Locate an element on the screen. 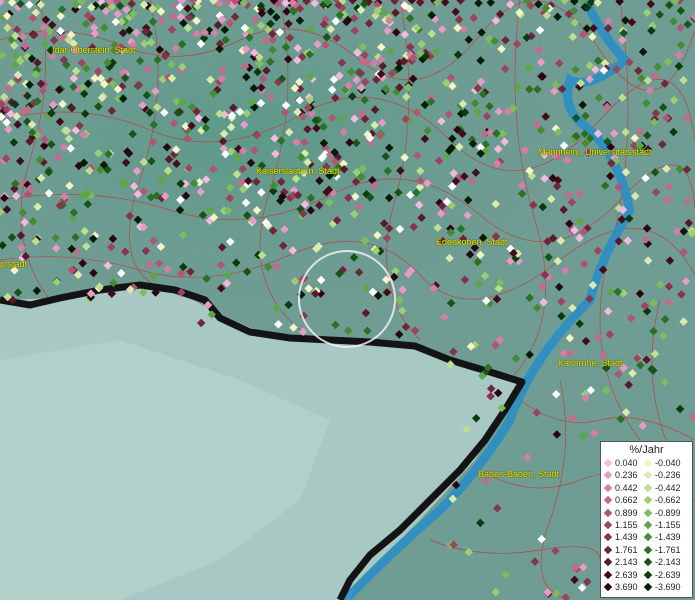  legend-value: 3.690 is located at coordinates (626, 587).